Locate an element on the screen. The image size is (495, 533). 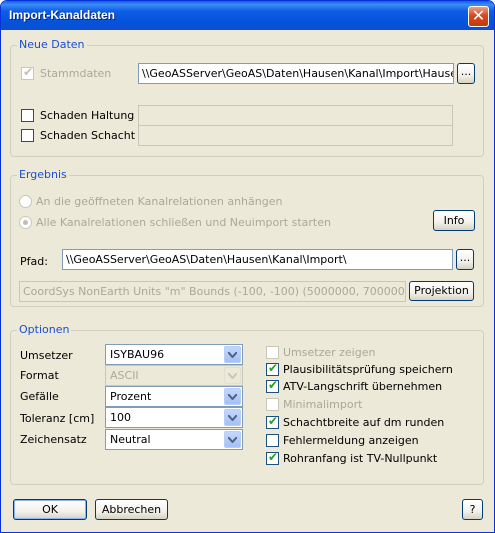
stammdaten-checkbox: ✔ is located at coordinates (27, 72).